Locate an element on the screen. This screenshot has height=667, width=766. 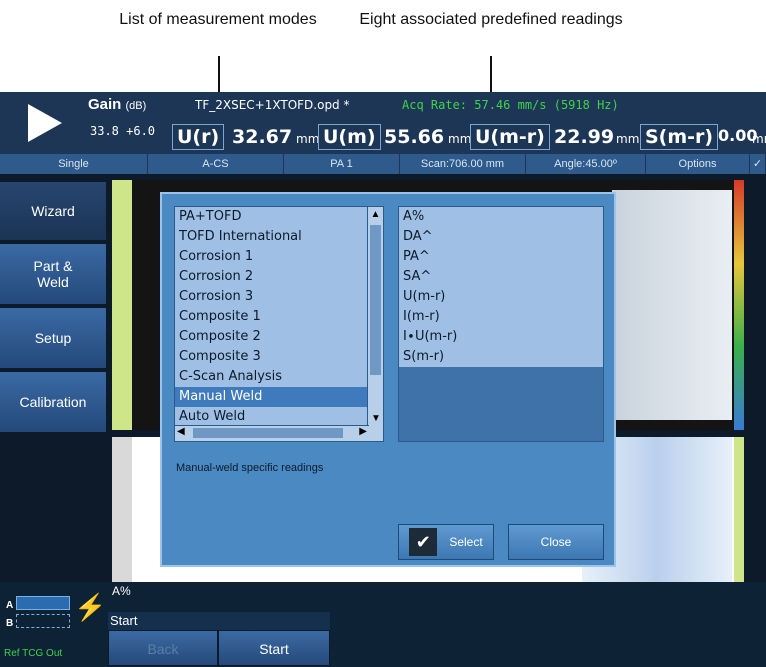
channel-b-label: B is located at coordinates (10, 623).